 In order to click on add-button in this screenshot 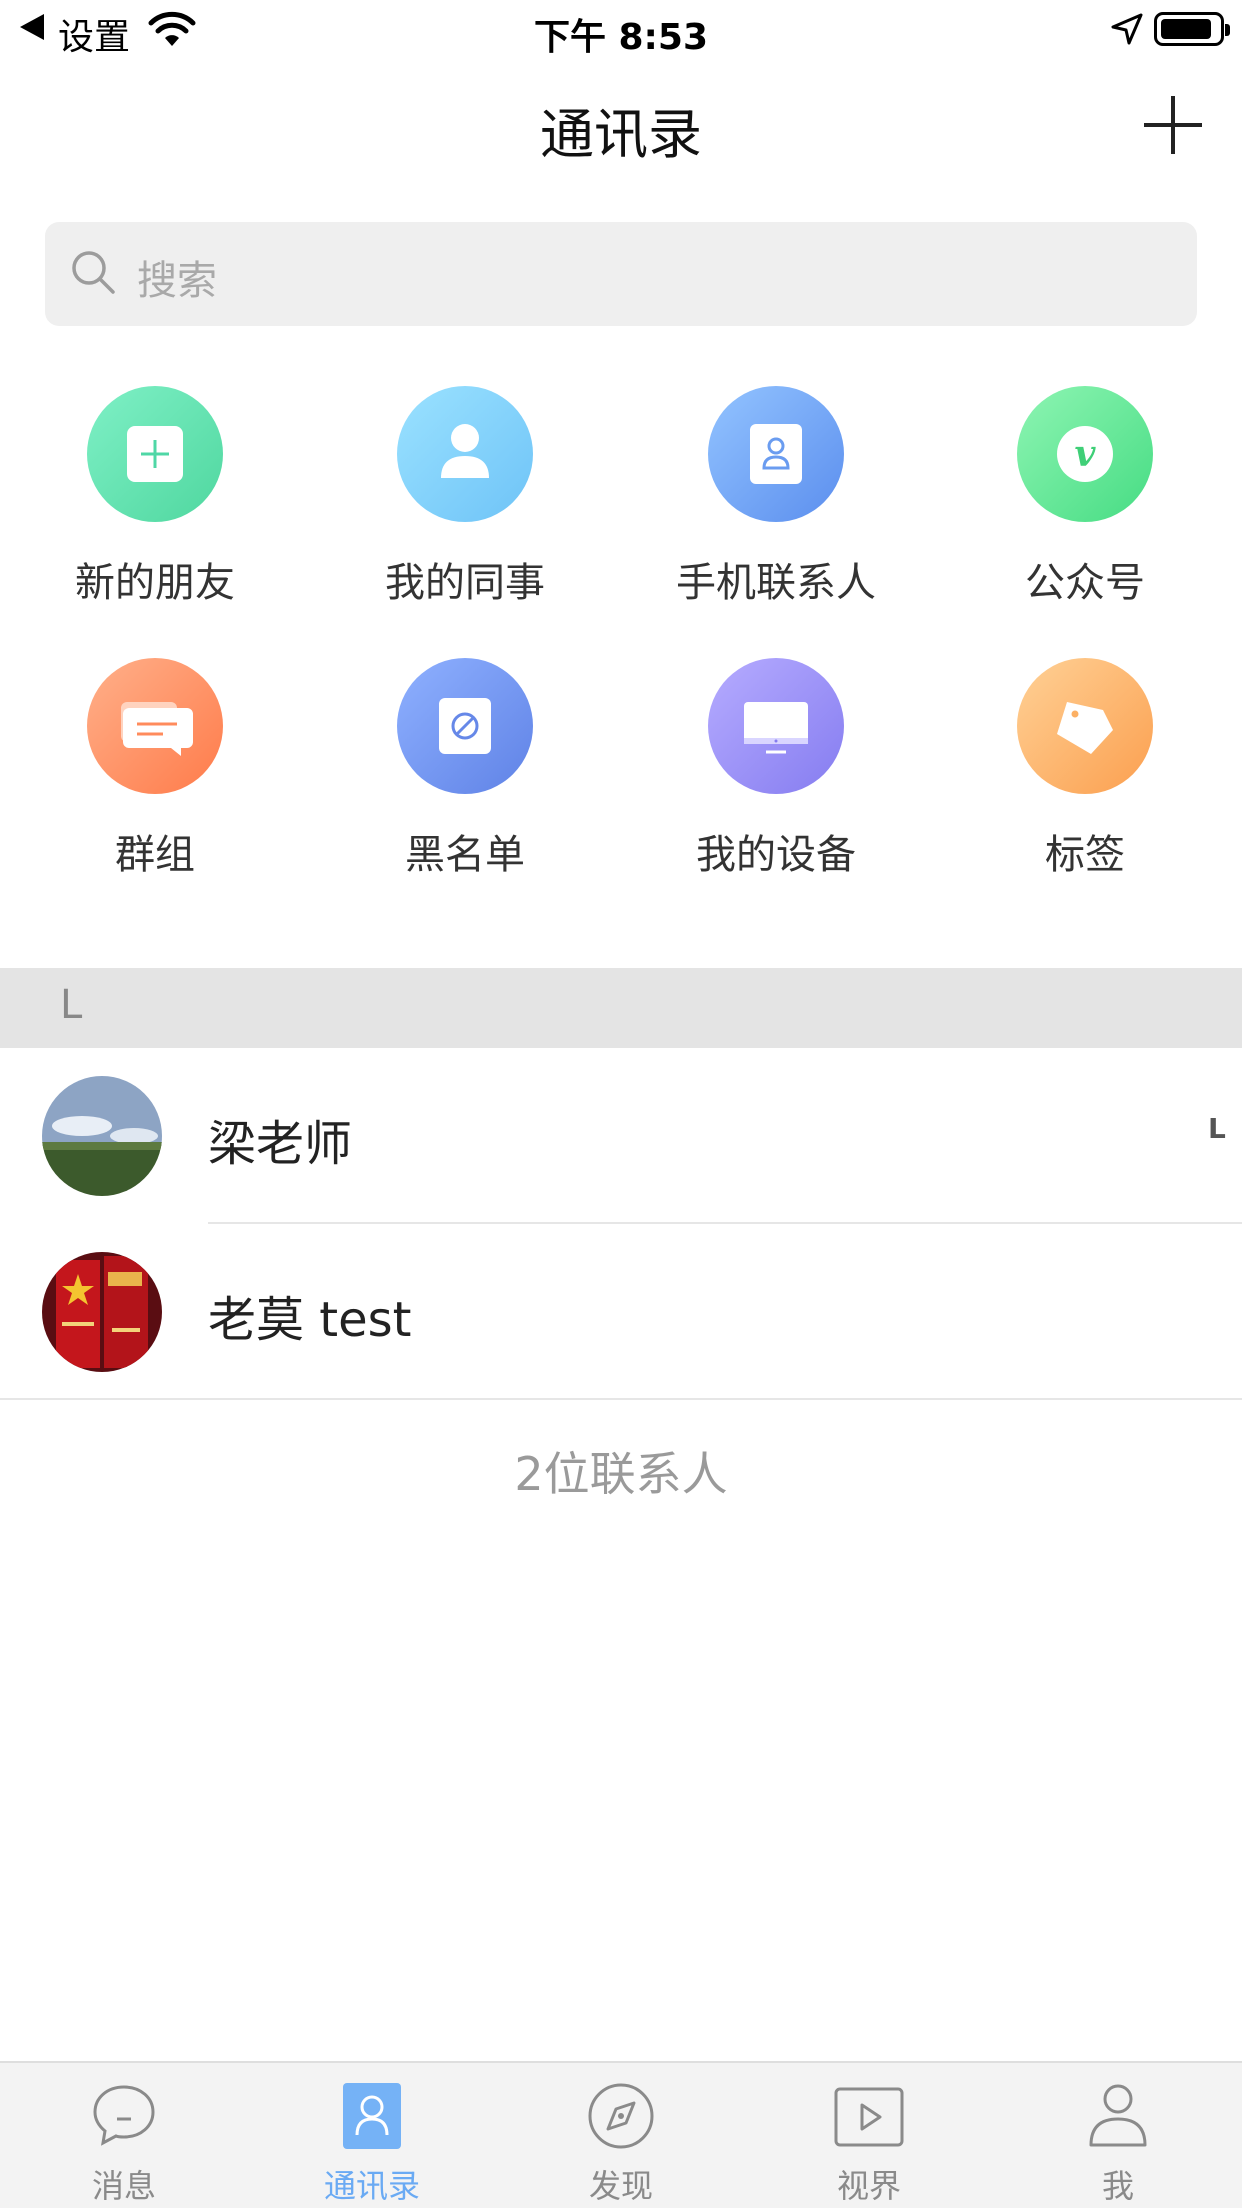, I will do `click(1173, 125)`.